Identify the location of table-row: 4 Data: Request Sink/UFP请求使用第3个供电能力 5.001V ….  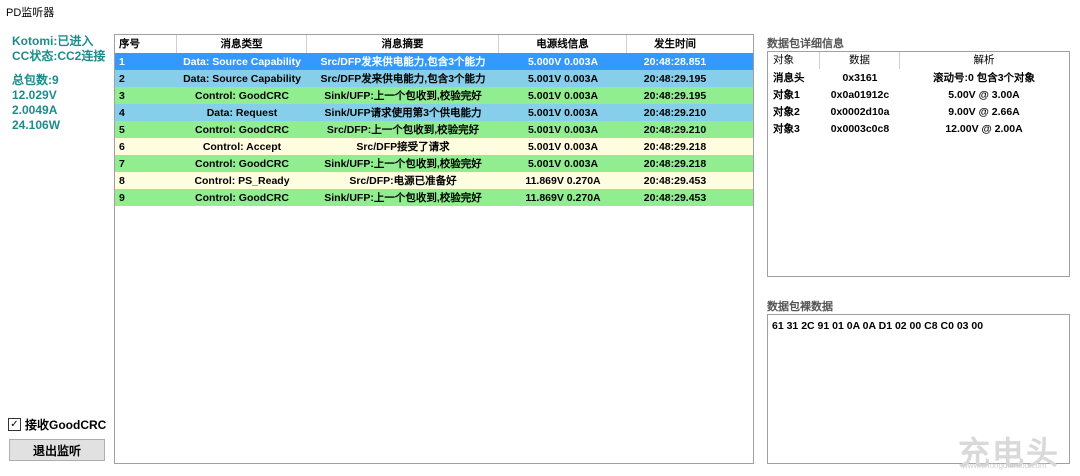
(434, 112).